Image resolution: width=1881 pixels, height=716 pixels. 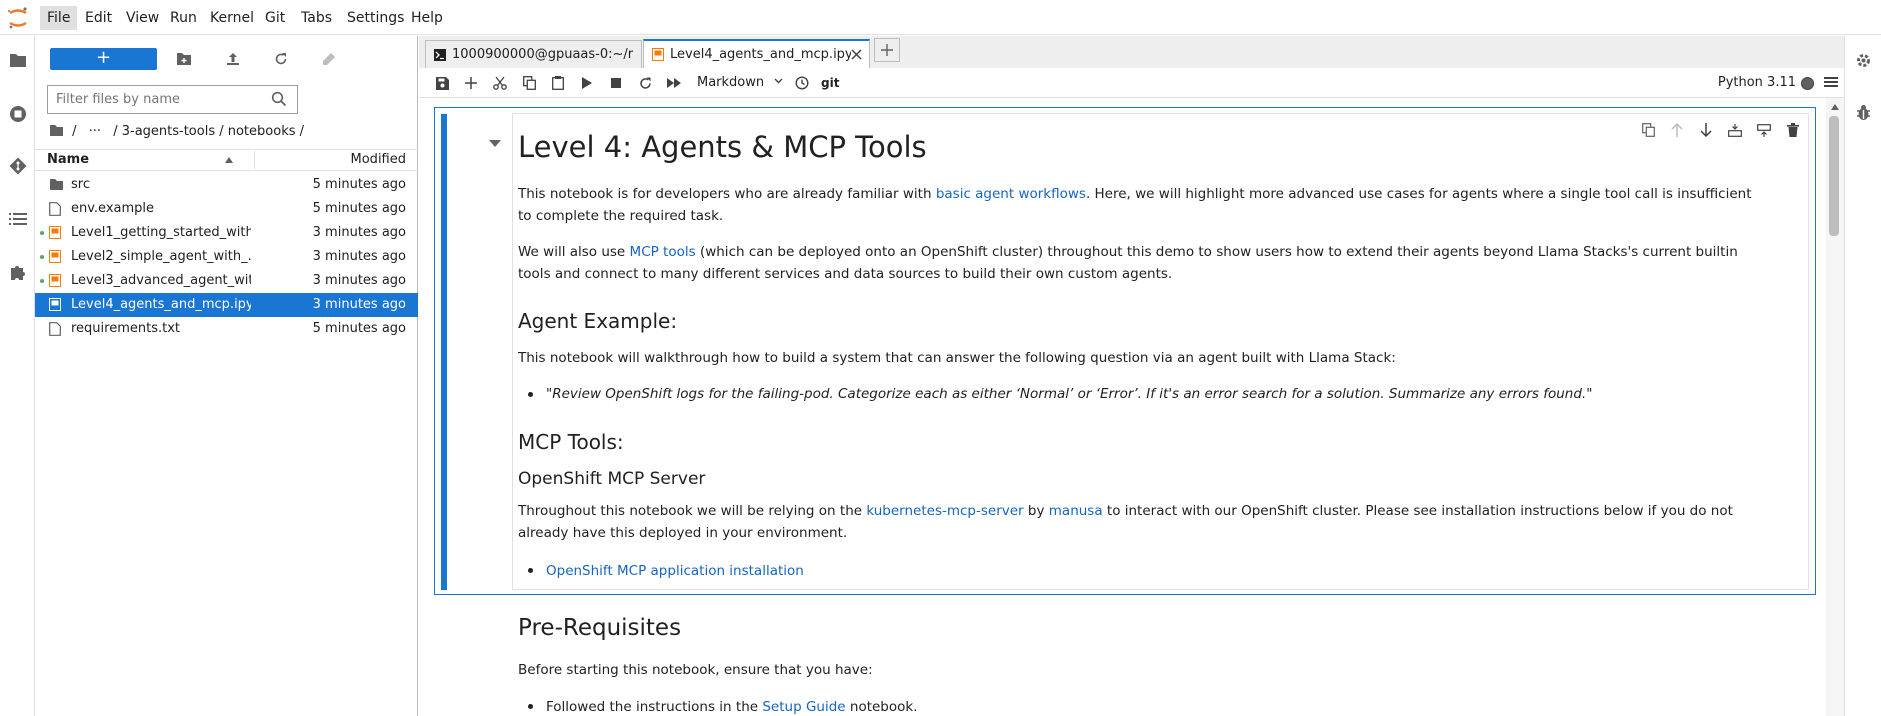 What do you see at coordinates (329, 59) in the screenshot?
I see `clean-brush-icon` at bounding box center [329, 59].